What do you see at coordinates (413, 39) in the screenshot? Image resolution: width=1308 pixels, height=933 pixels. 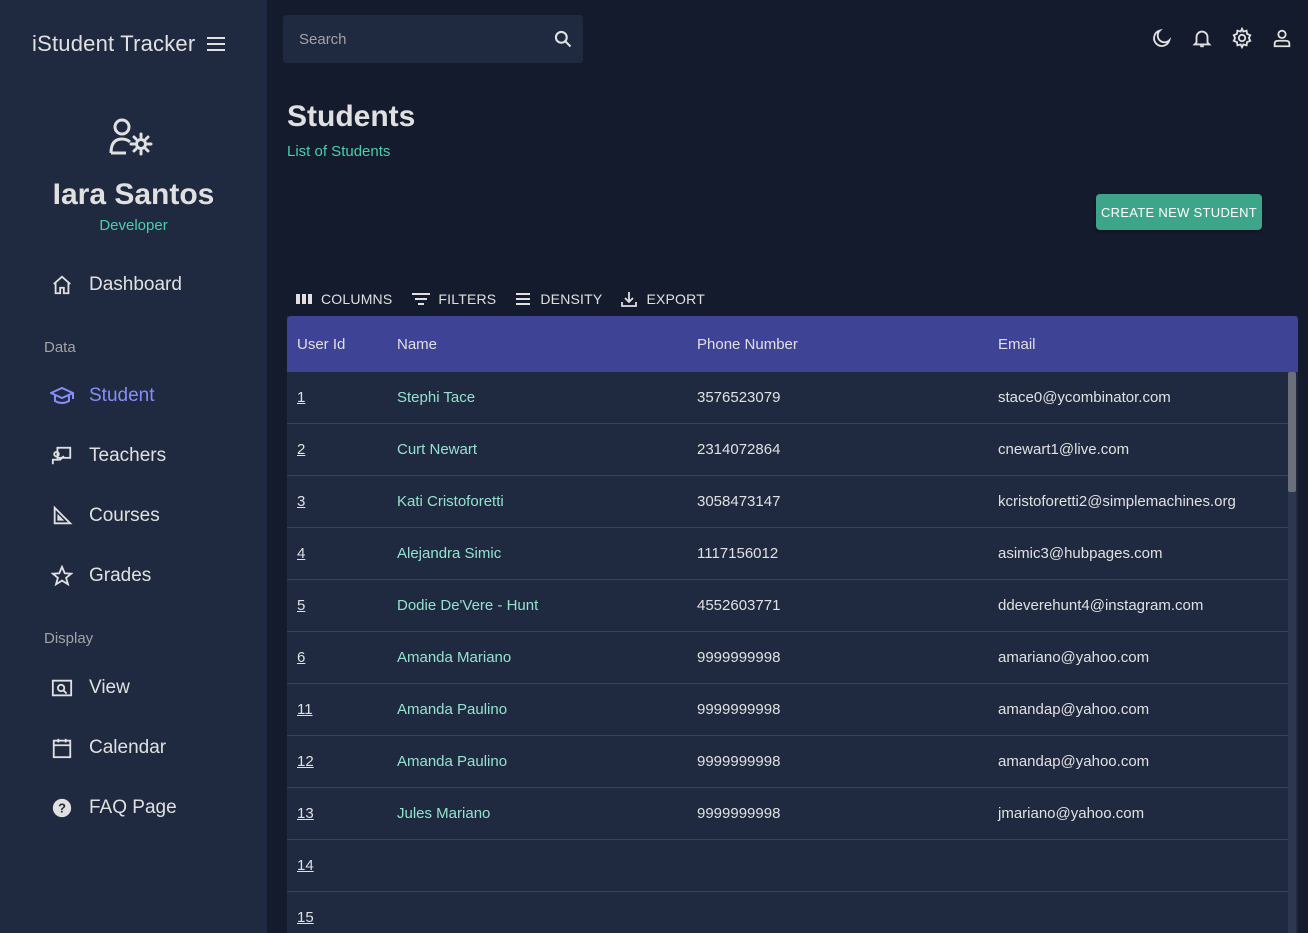 I see `search-input` at bounding box center [413, 39].